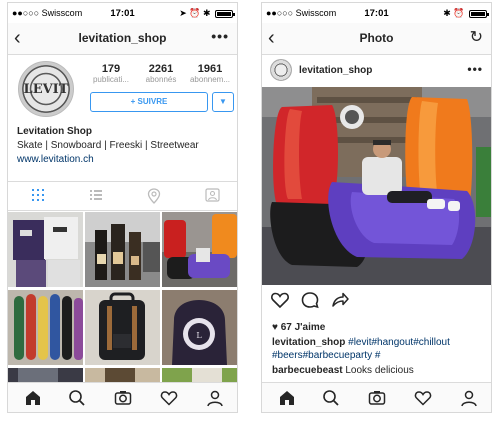 The width and height of the screenshot is (500, 421). I want to click on comment-icon, so click(310, 302).